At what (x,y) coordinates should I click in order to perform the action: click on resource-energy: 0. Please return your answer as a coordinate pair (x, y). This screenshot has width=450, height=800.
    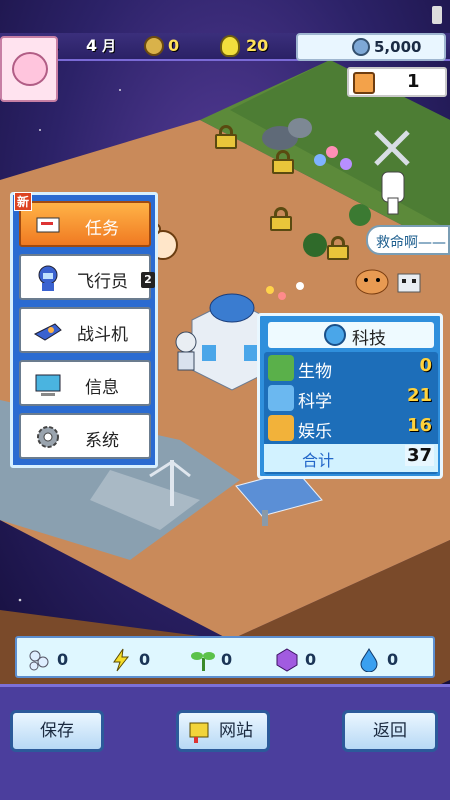
    Looking at the image, I should click on (134, 660).